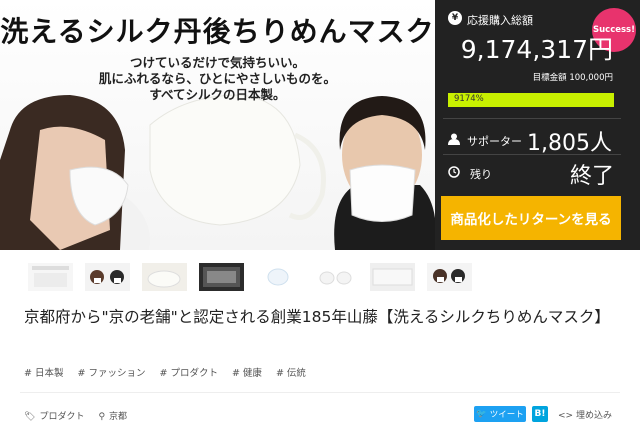  What do you see at coordinates (118, 417) in the screenshot?
I see `location-label: 京都` at bounding box center [118, 417].